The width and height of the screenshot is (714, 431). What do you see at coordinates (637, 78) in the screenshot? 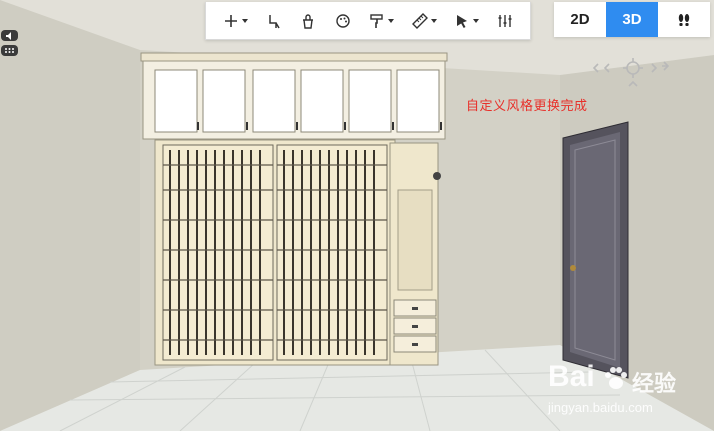
I see `camera-navigation-control` at bounding box center [637, 78].